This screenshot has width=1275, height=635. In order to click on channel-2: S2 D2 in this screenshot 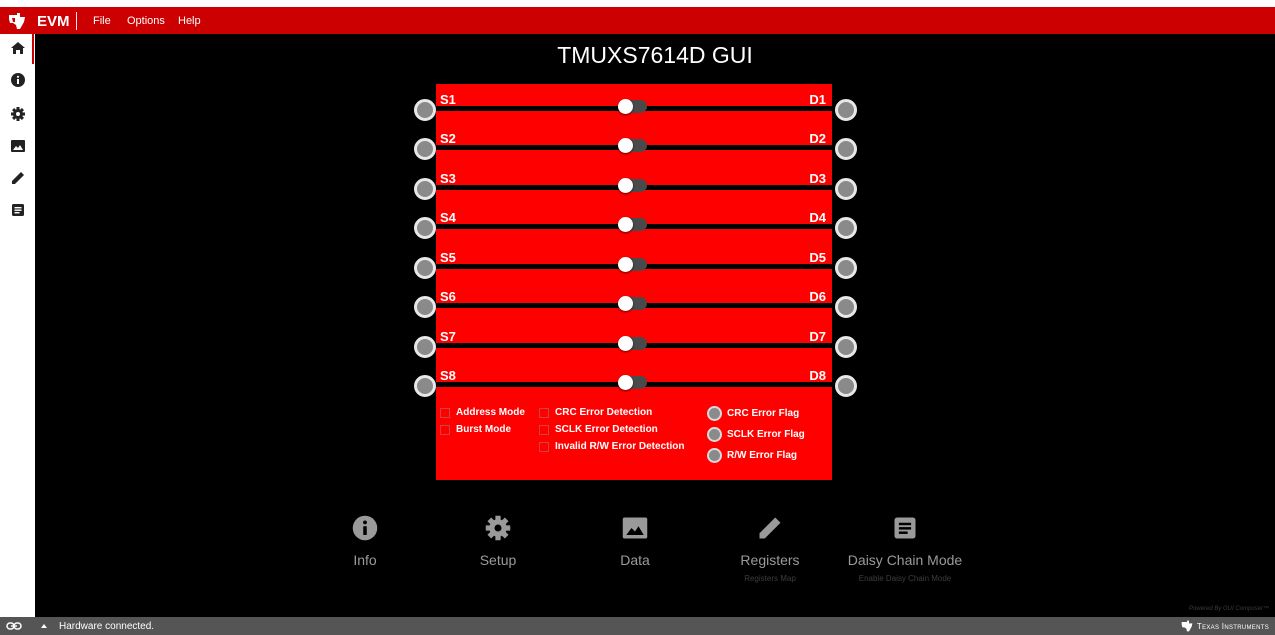, I will do `click(634, 142)`.